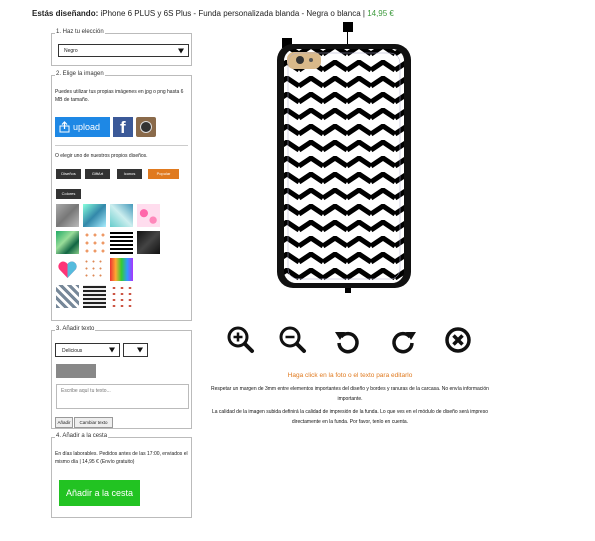 This screenshot has height=541, width=595. What do you see at coordinates (135, 350) in the screenshot?
I see `size-select` at bounding box center [135, 350].